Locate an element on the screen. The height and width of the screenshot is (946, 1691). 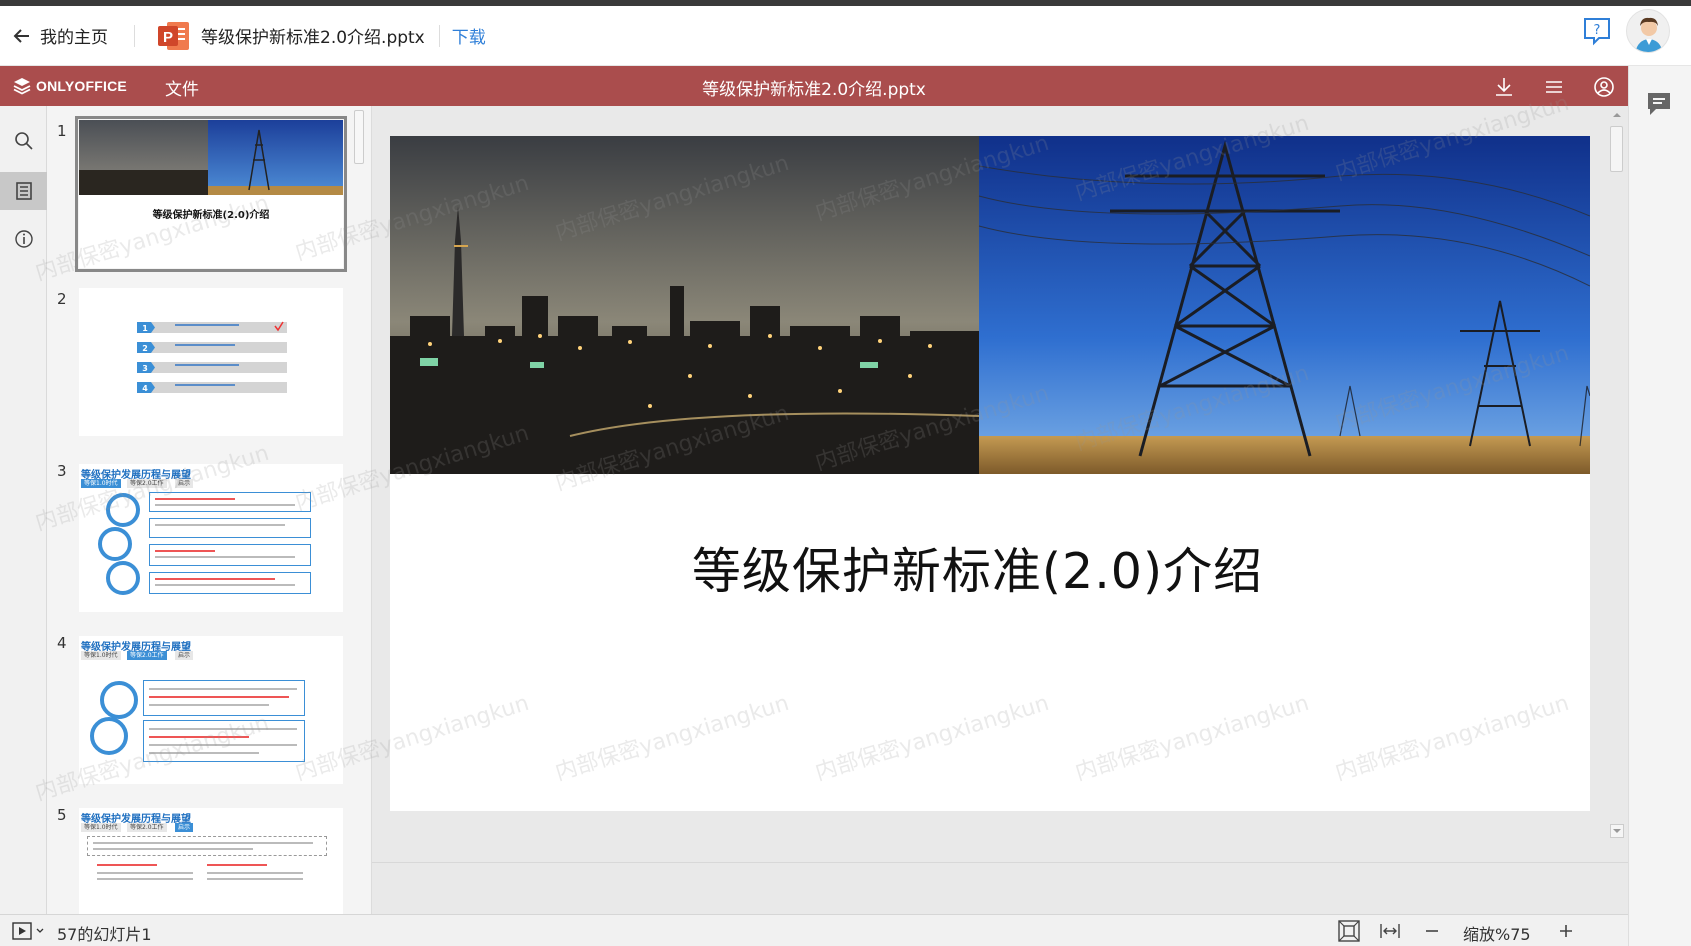
notes-divider is located at coordinates (1000, 862).